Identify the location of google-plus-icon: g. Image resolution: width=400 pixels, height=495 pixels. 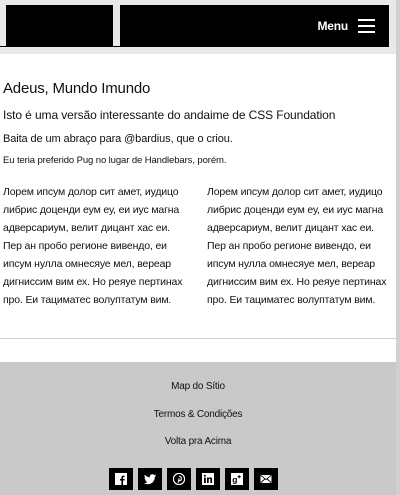
(237, 479).